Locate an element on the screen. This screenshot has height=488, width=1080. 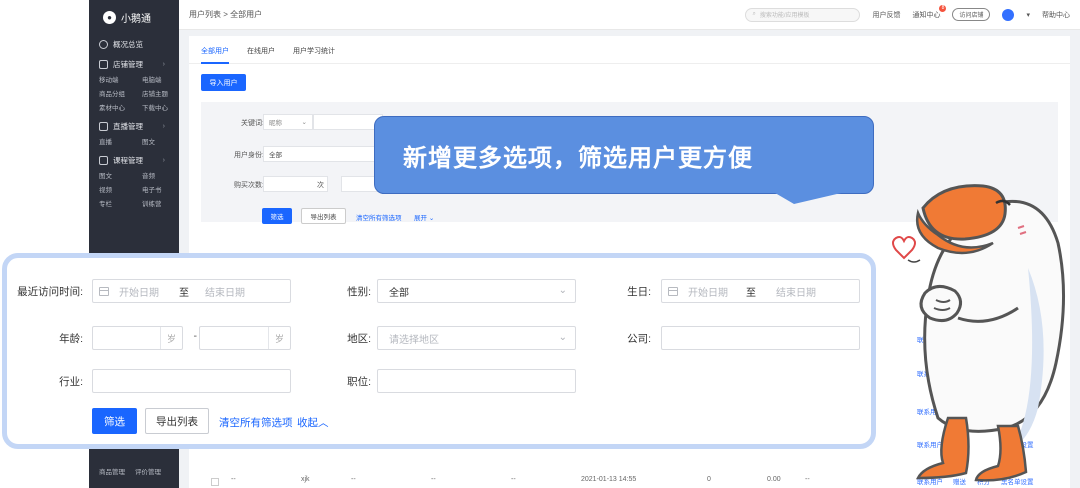
age-max-input: 岁 is located at coordinates (245, 338).